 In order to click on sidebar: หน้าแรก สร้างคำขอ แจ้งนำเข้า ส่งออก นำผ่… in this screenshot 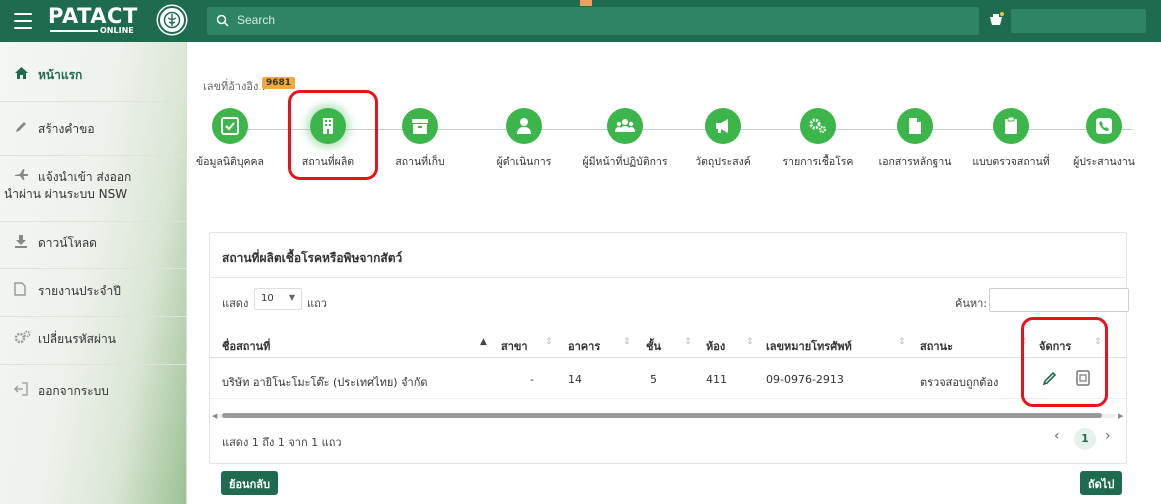, I will do `click(93, 273)`.